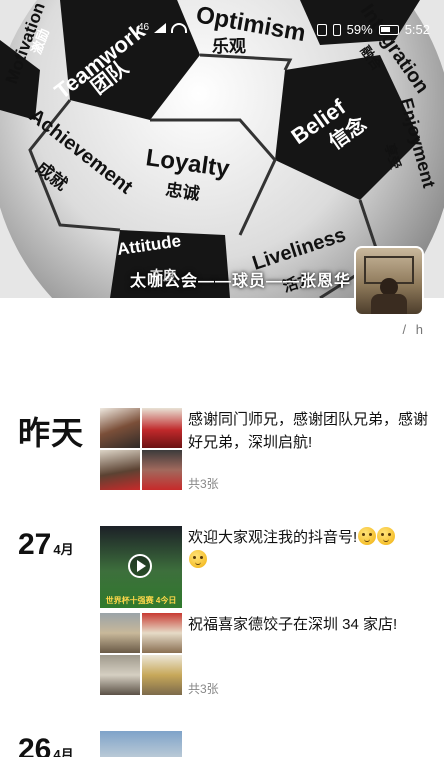  I want to click on avatar, so click(389, 281).